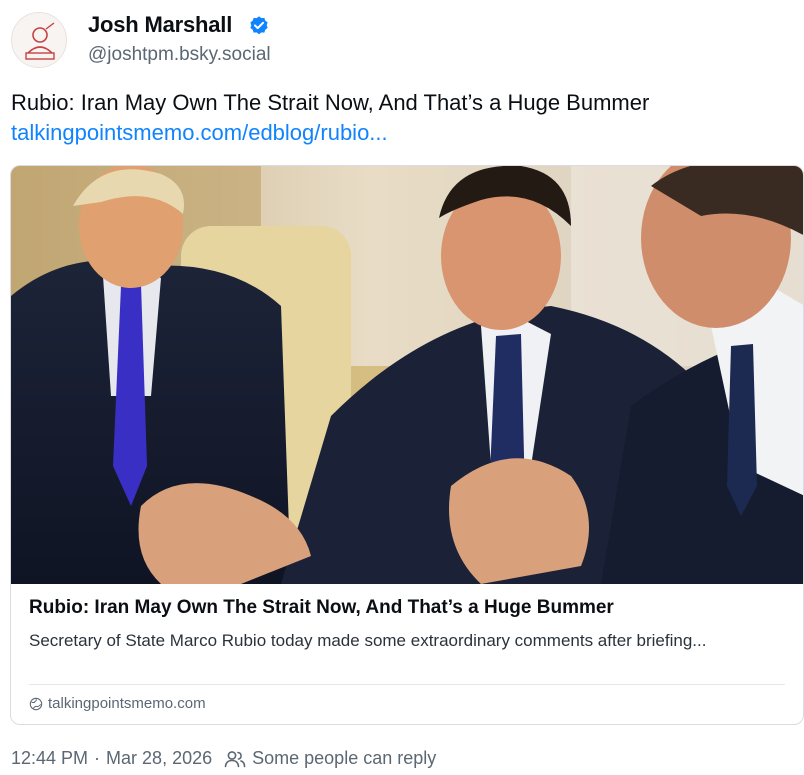  I want to click on verified-badge-icon, so click(259, 25).